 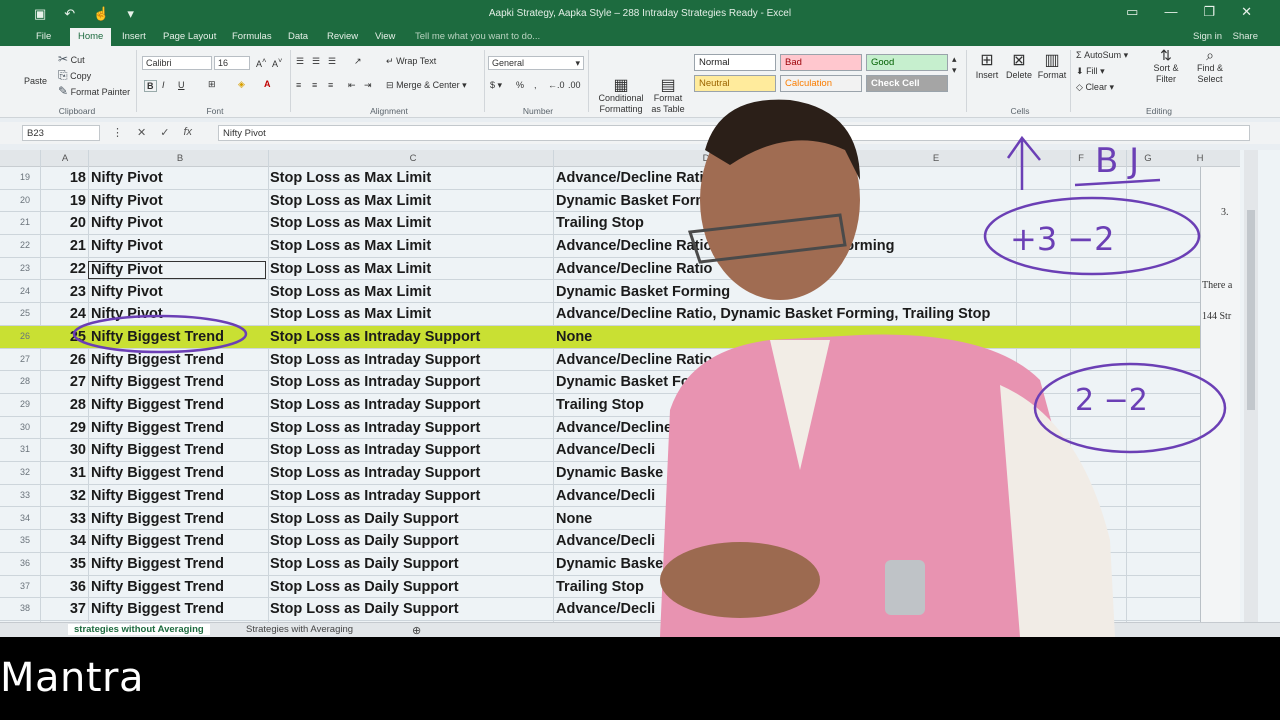 I want to click on row-number: 19, so click(x=25, y=177).